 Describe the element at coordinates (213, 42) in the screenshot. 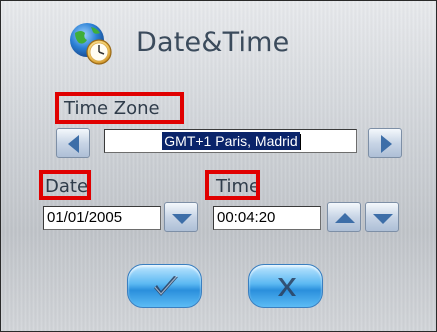

I see `page-title: Date&Time` at that location.